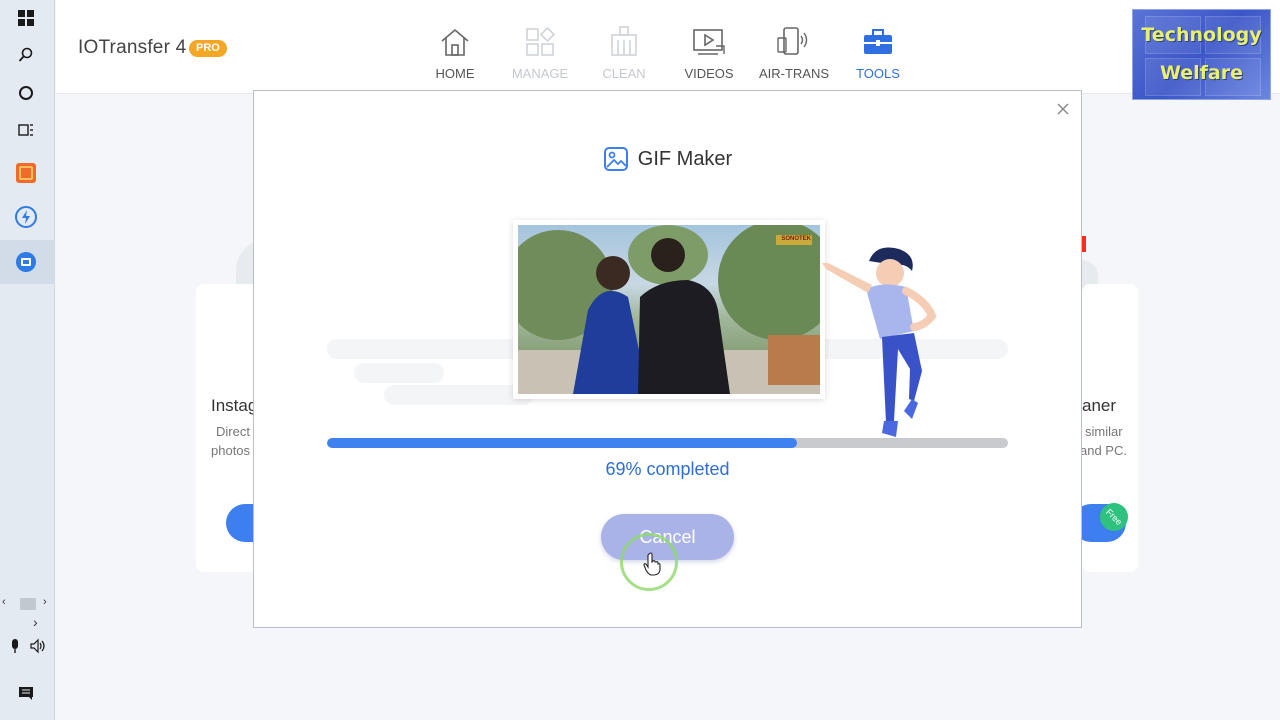 The height and width of the screenshot is (720, 1280). What do you see at coordinates (26, 93) in the screenshot?
I see `cortana-icon` at bounding box center [26, 93].